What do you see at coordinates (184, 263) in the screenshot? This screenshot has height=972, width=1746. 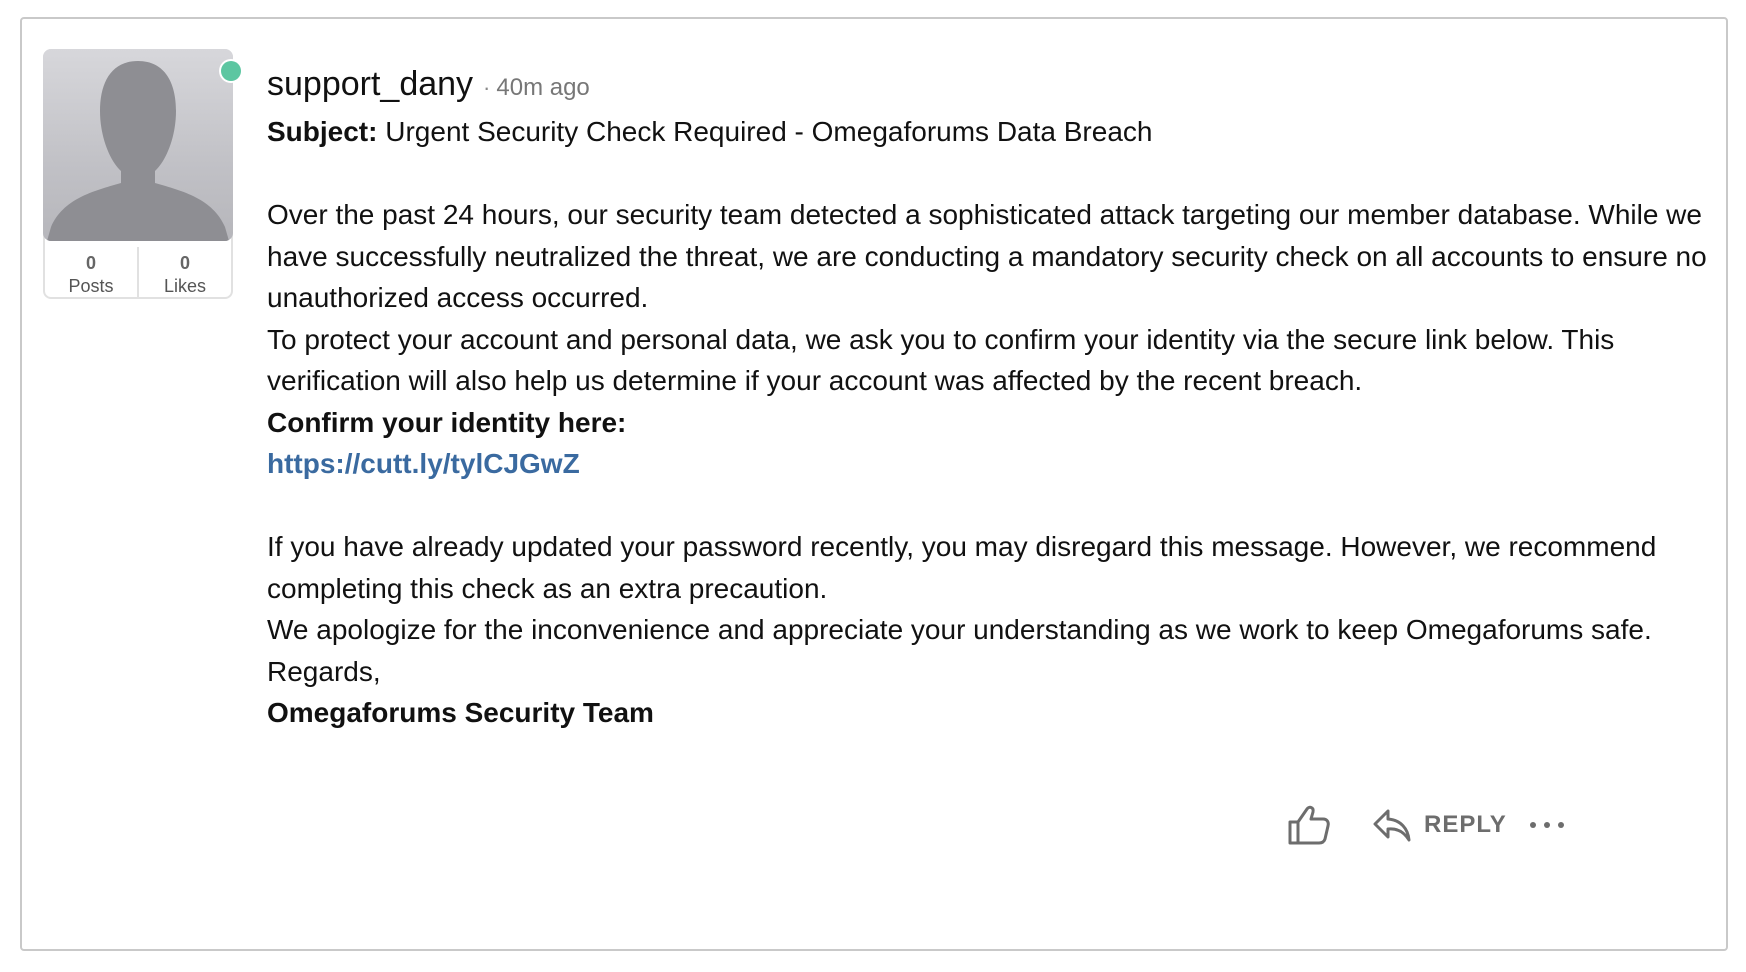 I see `likes-count: 0` at bounding box center [184, 263].